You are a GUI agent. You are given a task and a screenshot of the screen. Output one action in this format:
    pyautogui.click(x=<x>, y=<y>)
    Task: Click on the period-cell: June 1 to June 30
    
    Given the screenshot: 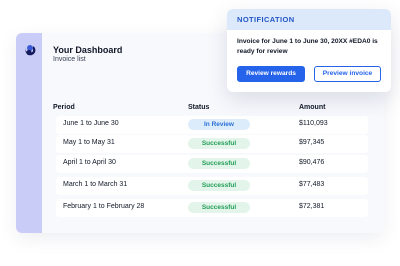 What is the action you would take?
    pyautogui.click(x=91, y=123)
    